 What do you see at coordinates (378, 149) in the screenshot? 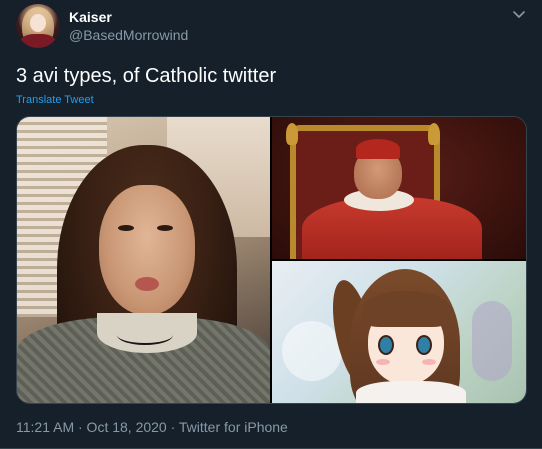
I see `red-cap` at bounding box center [378, 149].